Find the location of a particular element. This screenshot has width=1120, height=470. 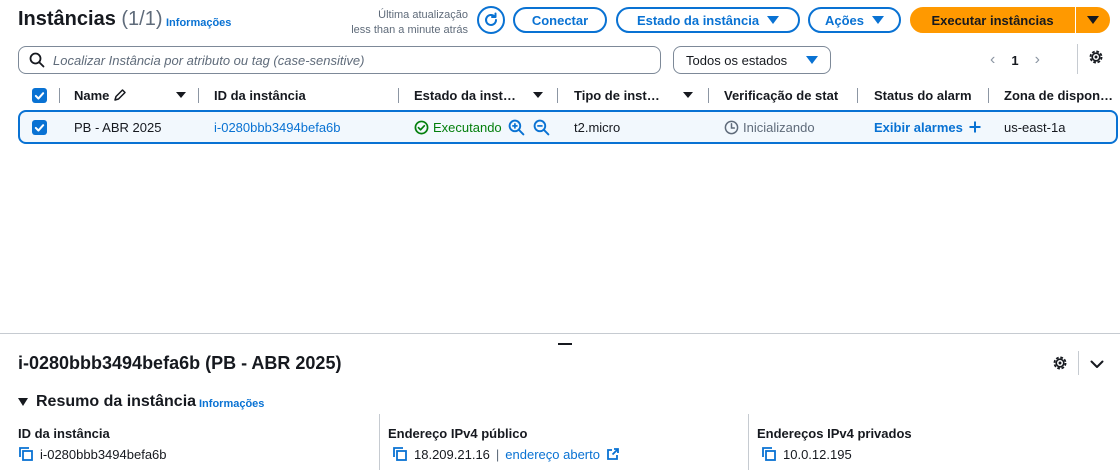

split-divider is located at coordinates (560, 333).